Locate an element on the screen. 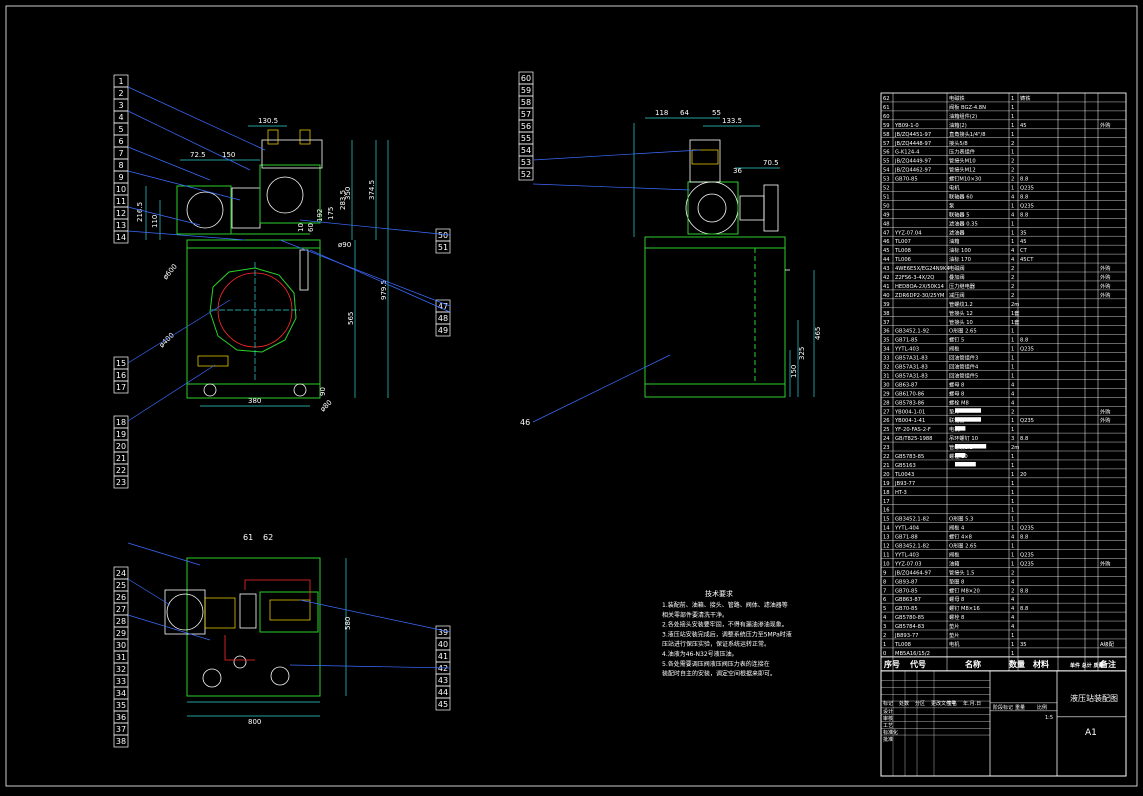 This screenshot has width=1143, height=796. rev-label: 签名 is located at coordinates (952, 703).